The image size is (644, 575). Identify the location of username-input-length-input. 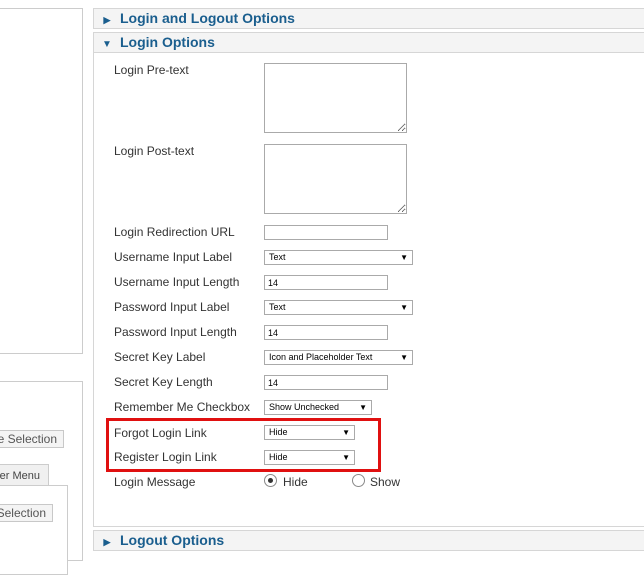
(326, 282).